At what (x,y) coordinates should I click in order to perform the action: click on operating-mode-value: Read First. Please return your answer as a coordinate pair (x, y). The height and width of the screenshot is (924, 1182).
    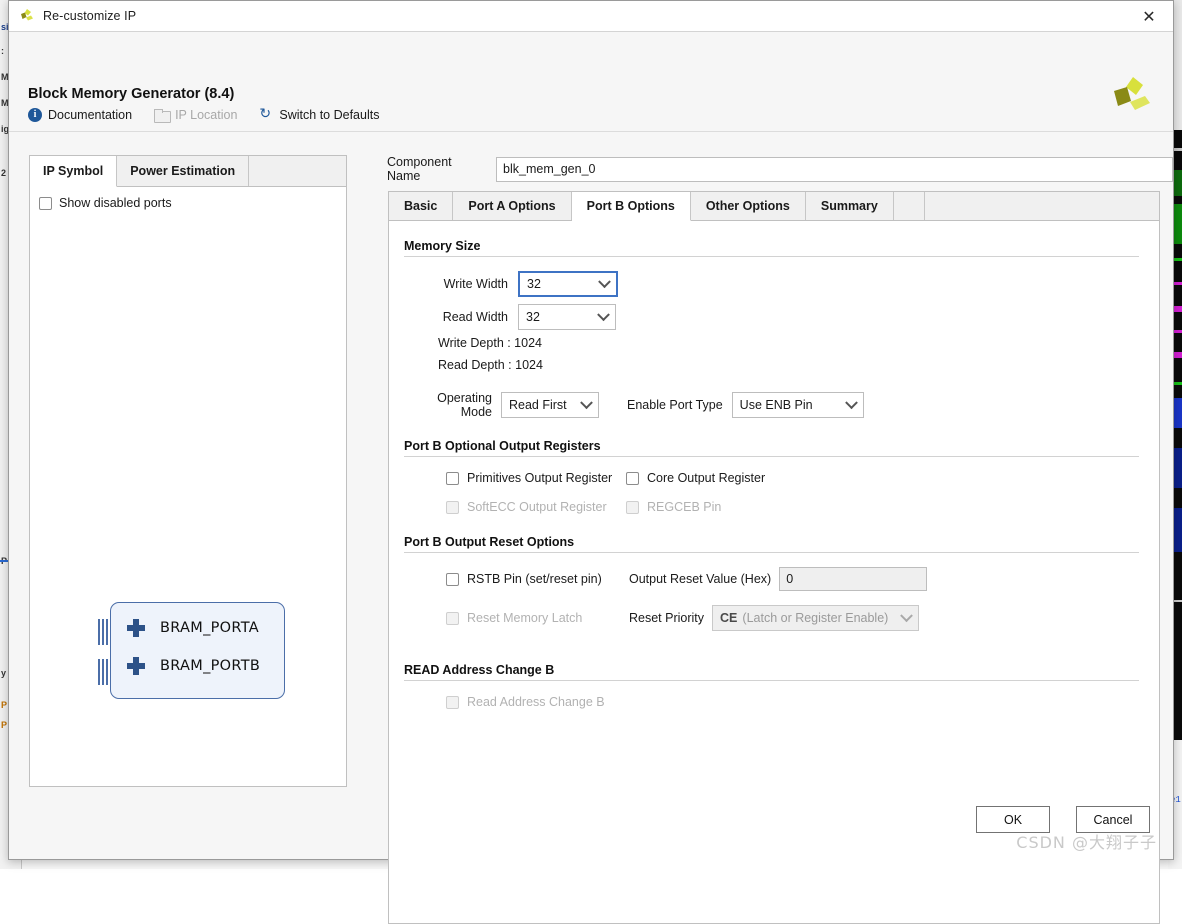
    Looking at the image, I should click on (538, 405).